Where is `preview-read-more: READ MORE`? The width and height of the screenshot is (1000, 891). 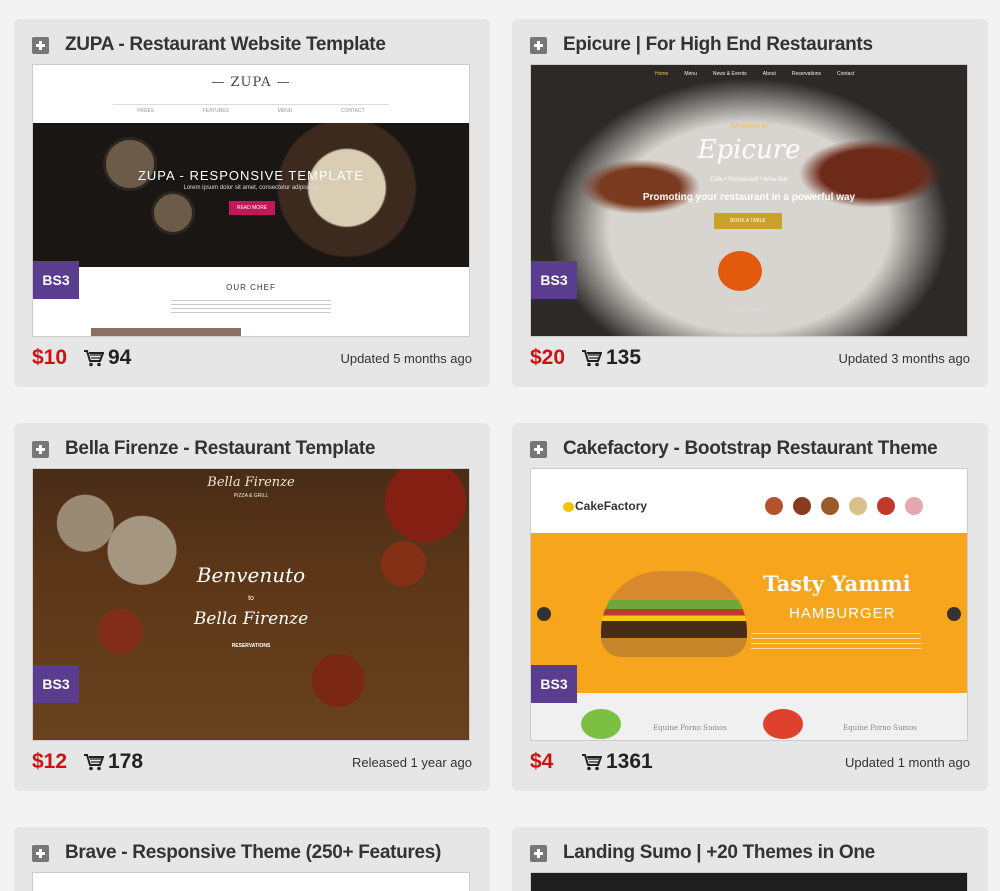
preview-read-more: READ MORE is located at coordinates (252, 208).